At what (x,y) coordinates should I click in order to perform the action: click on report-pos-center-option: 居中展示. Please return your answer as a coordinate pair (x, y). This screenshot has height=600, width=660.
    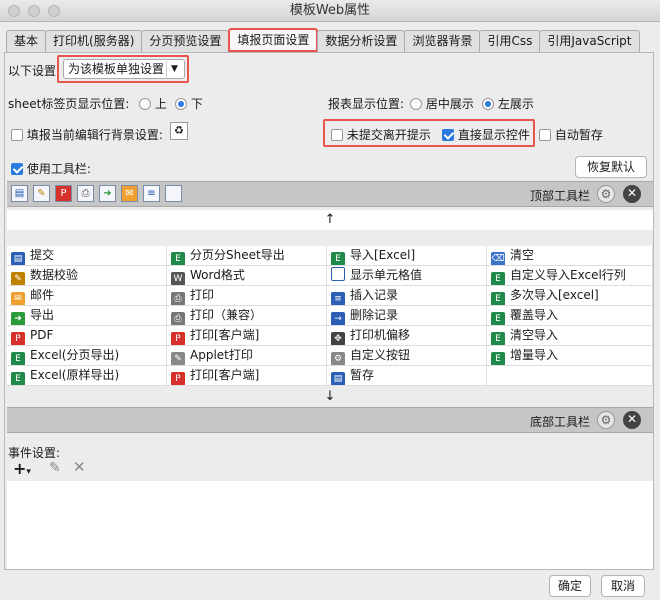
    Looking at the image, I should click on (442, 103).